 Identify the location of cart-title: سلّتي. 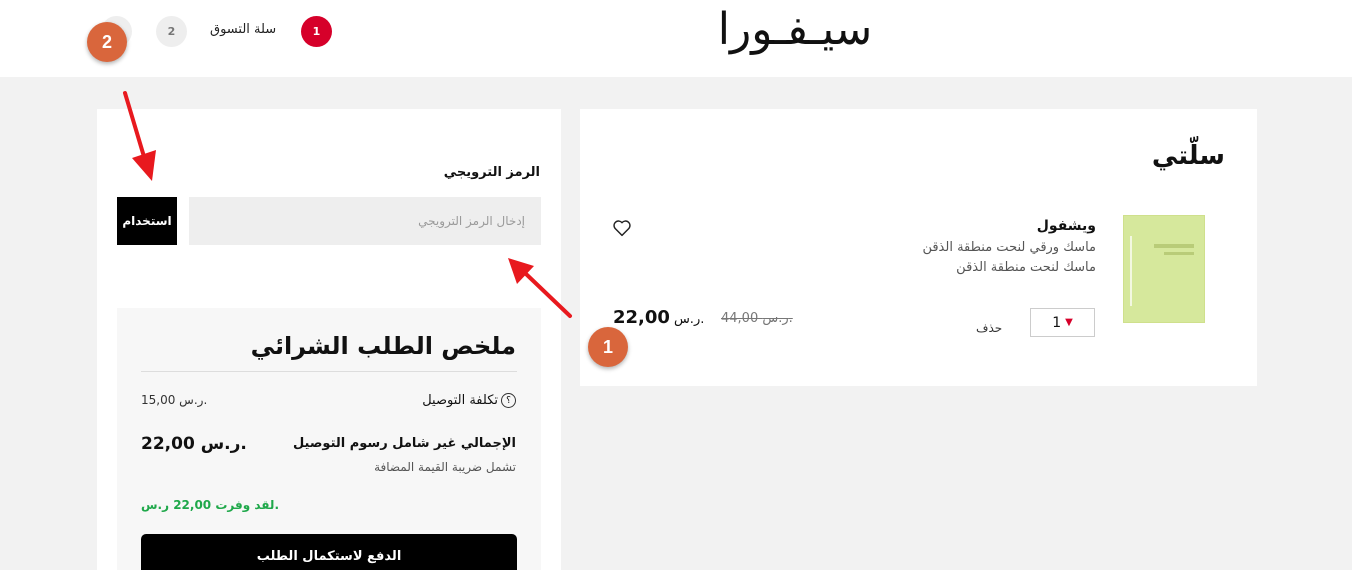
(1188, 156).